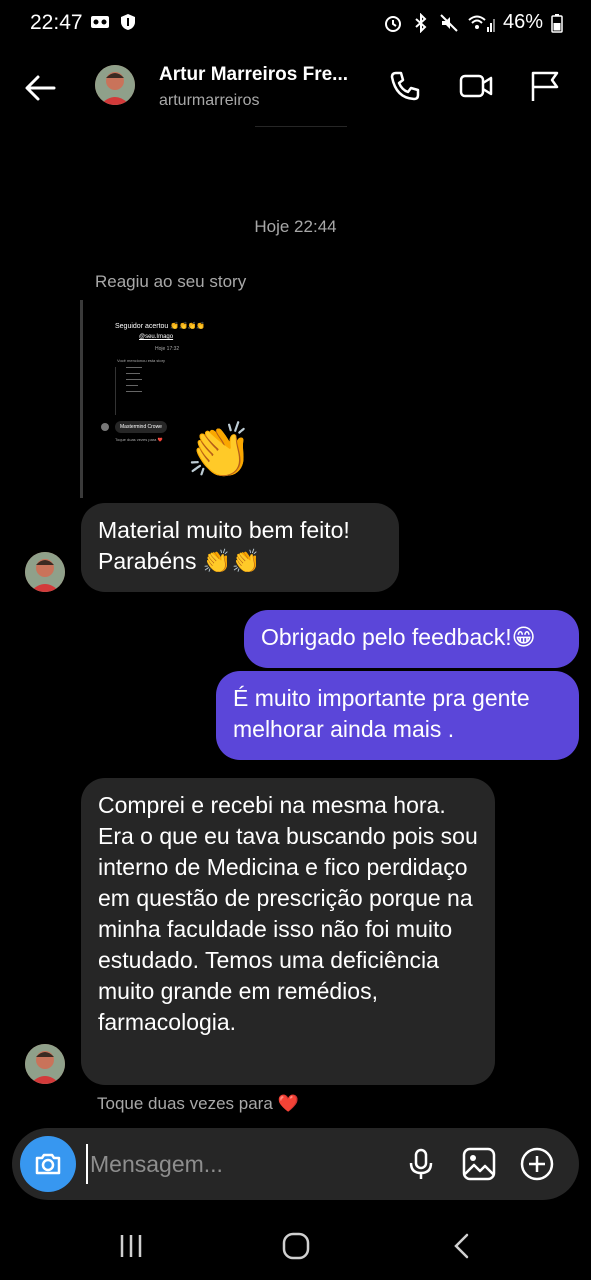 This screenshot has height=1280, width=591. What do you see at coordinates (449, 22) in the screenshot?
I see `mute-icon` at bounding box center [449, 22].